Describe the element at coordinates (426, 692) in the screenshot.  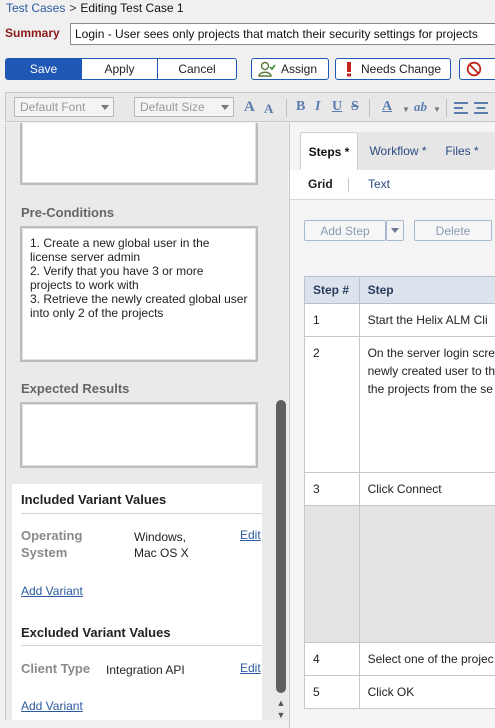
I see `step-text-cell: Click OK` at that location.